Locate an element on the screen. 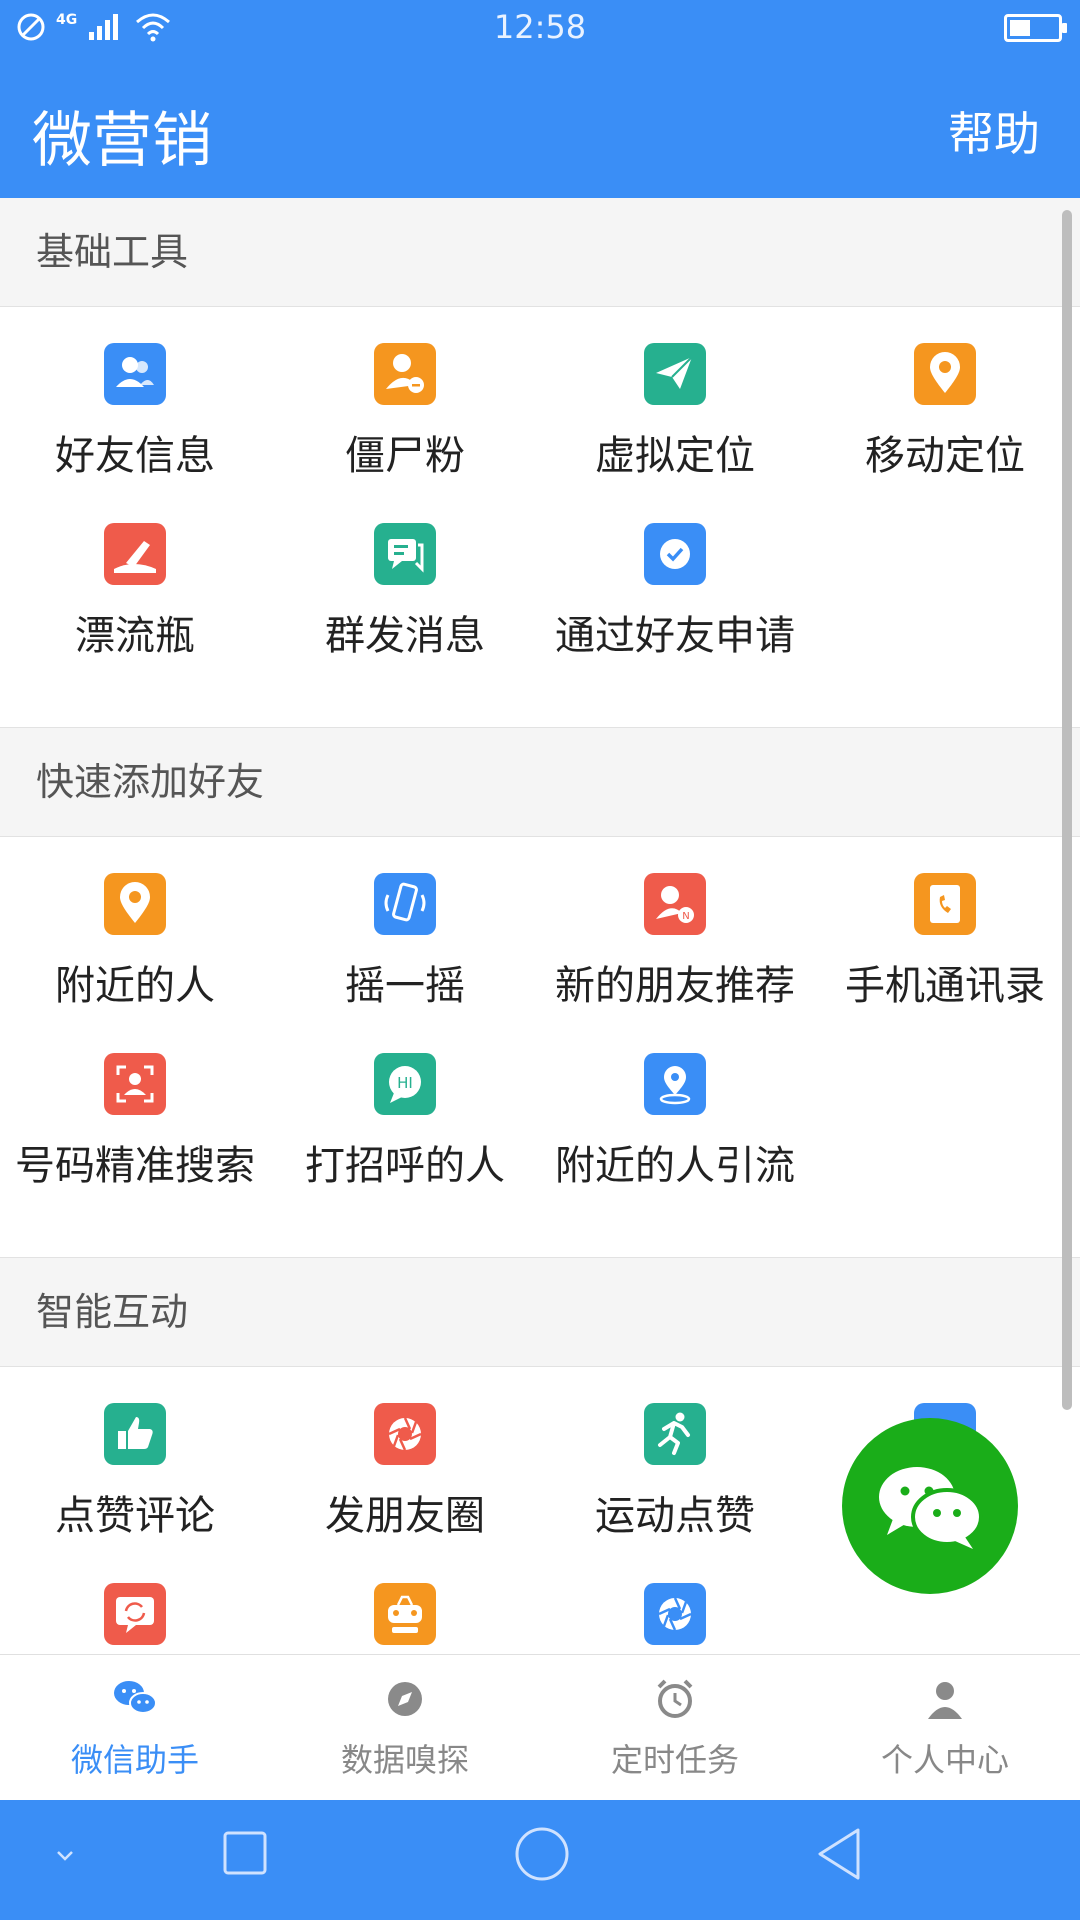 The height and width of the screenshot is (1920, 1080). hi-bubble-icon: HI is located at coordinates (405, 1084).